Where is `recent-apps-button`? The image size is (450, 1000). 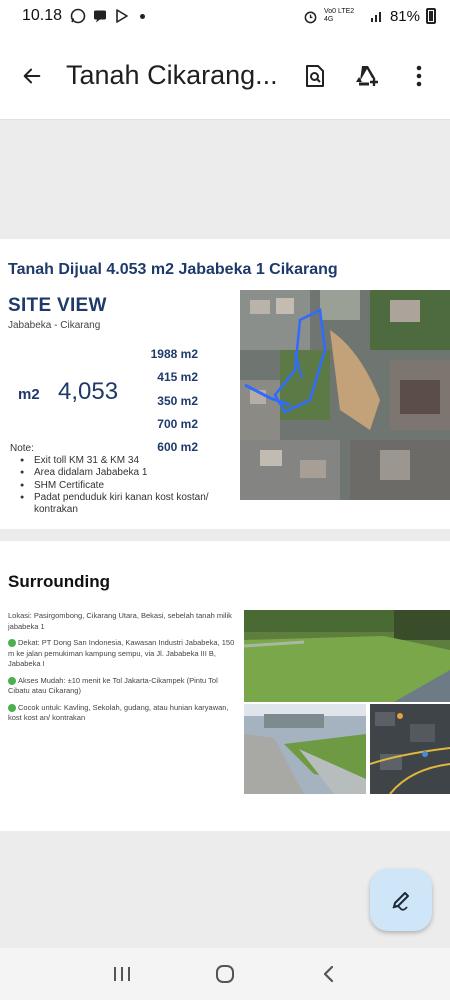
recent-apps-button is located at coordinates (122, 974).